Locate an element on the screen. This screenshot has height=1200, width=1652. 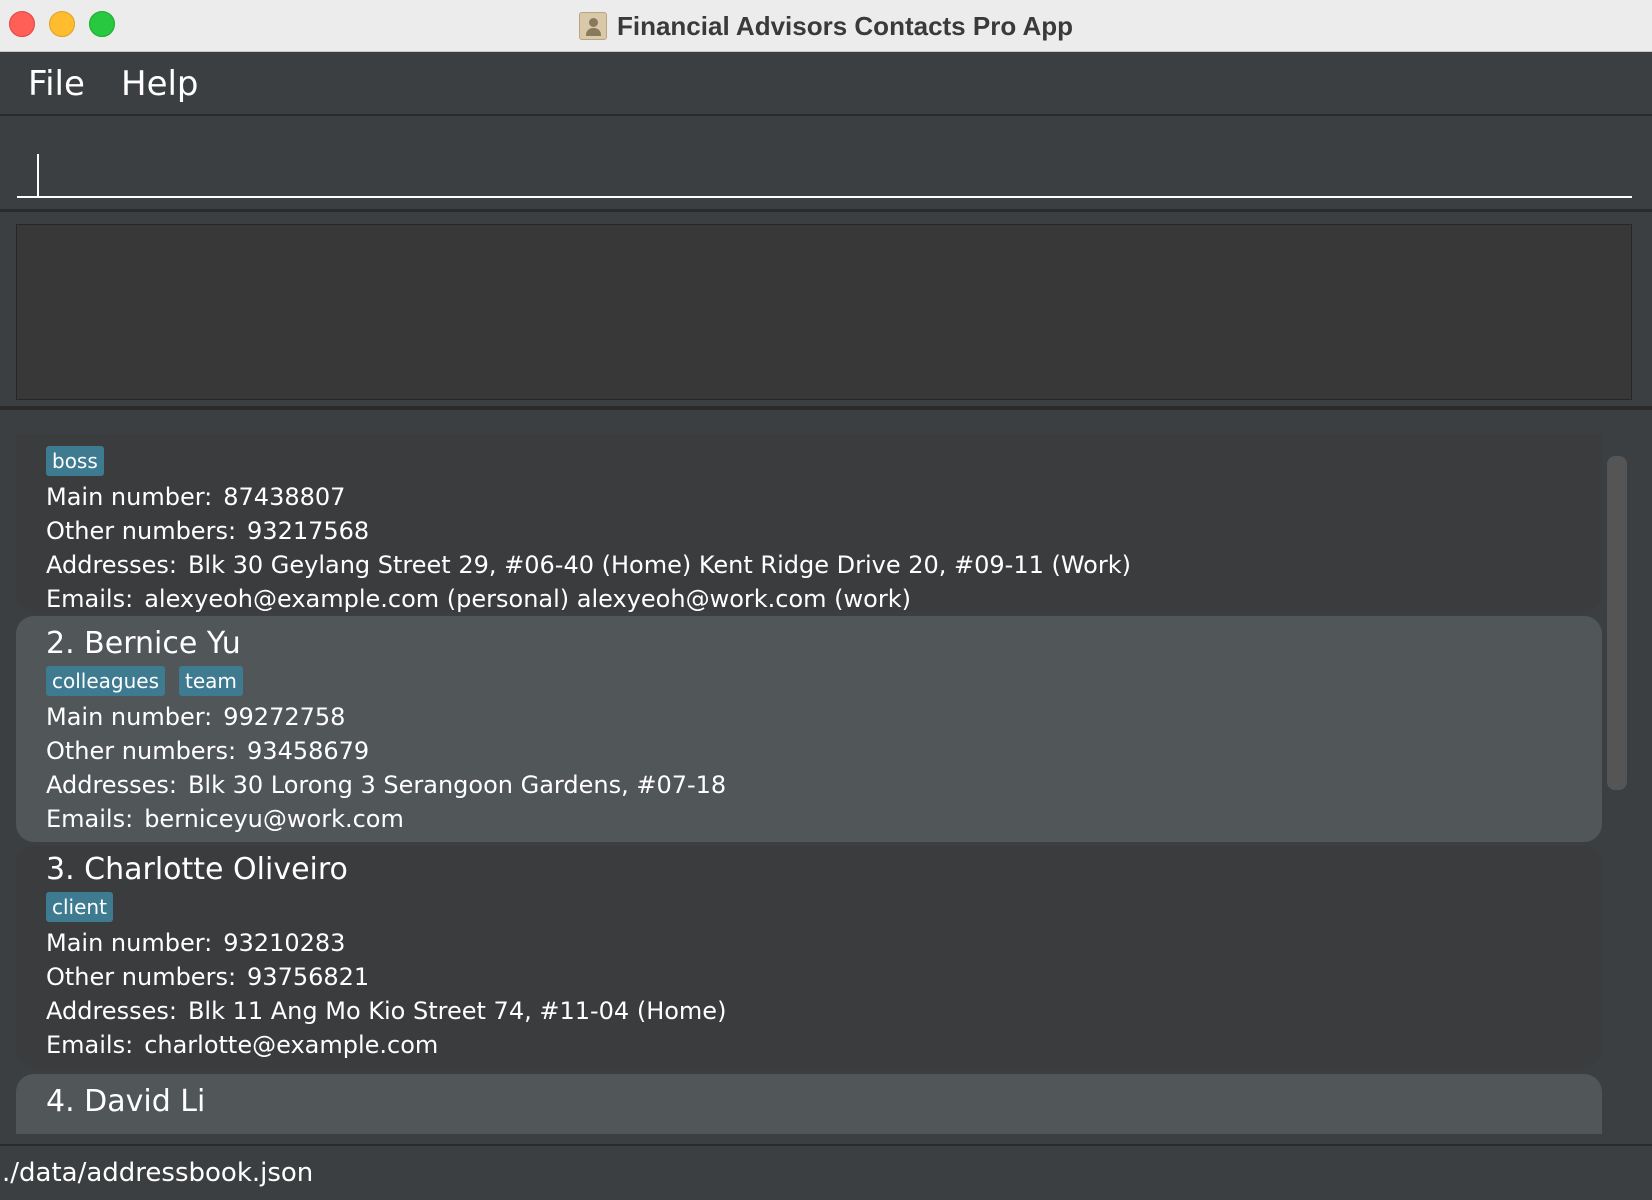
tag: team is located at coordinates (211, 681).